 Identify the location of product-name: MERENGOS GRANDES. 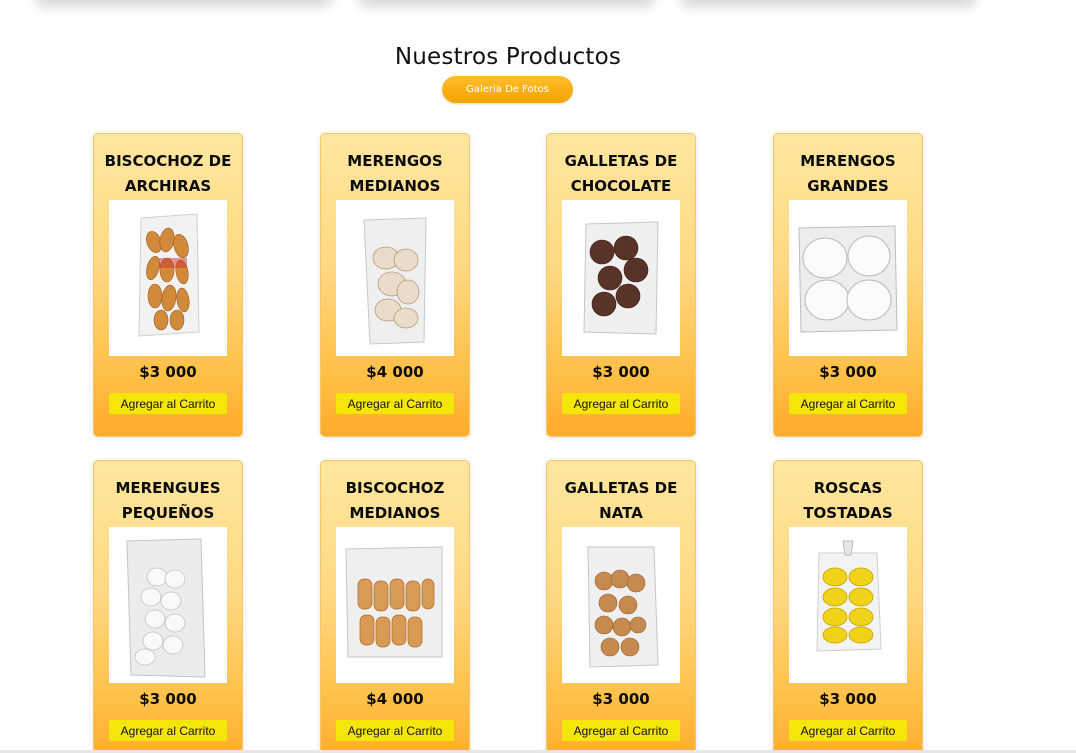
(848, 173).